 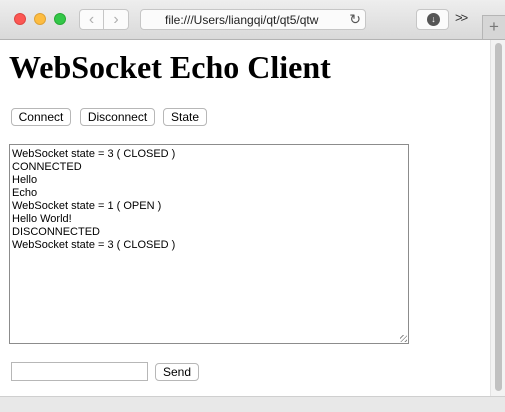 What do you see at coordinates (25, 180) in the screenshot?
I see `log-line: Hello` at bounding box center [25, 180].